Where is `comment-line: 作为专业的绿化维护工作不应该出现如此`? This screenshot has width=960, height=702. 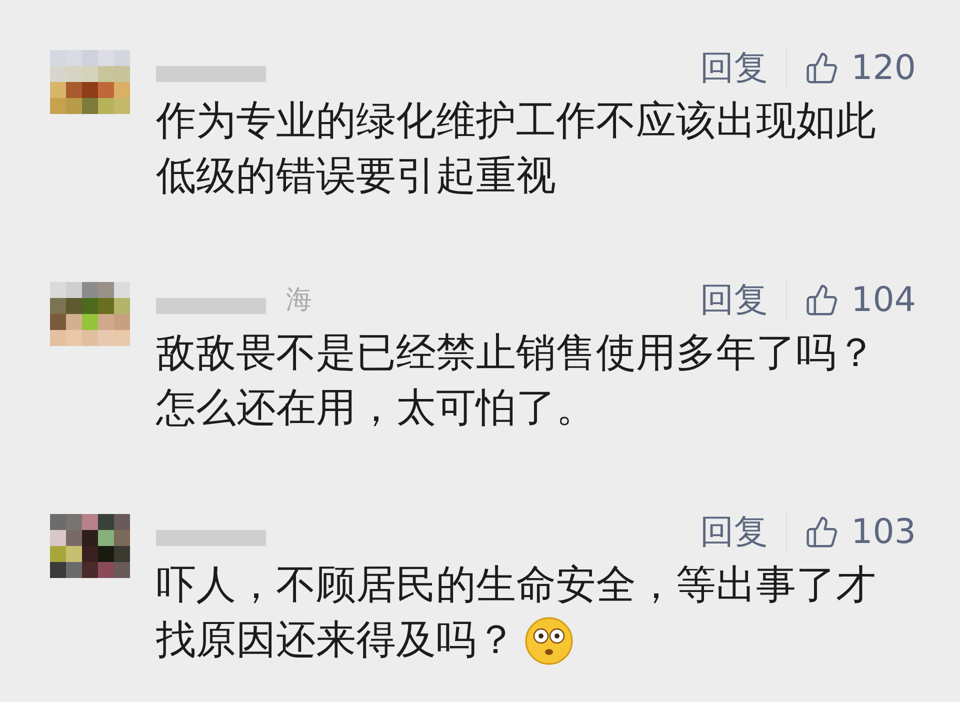 comment-line: 作为专业的绿化维护工作不应该出现如此 is located at coordinates (516, 121).